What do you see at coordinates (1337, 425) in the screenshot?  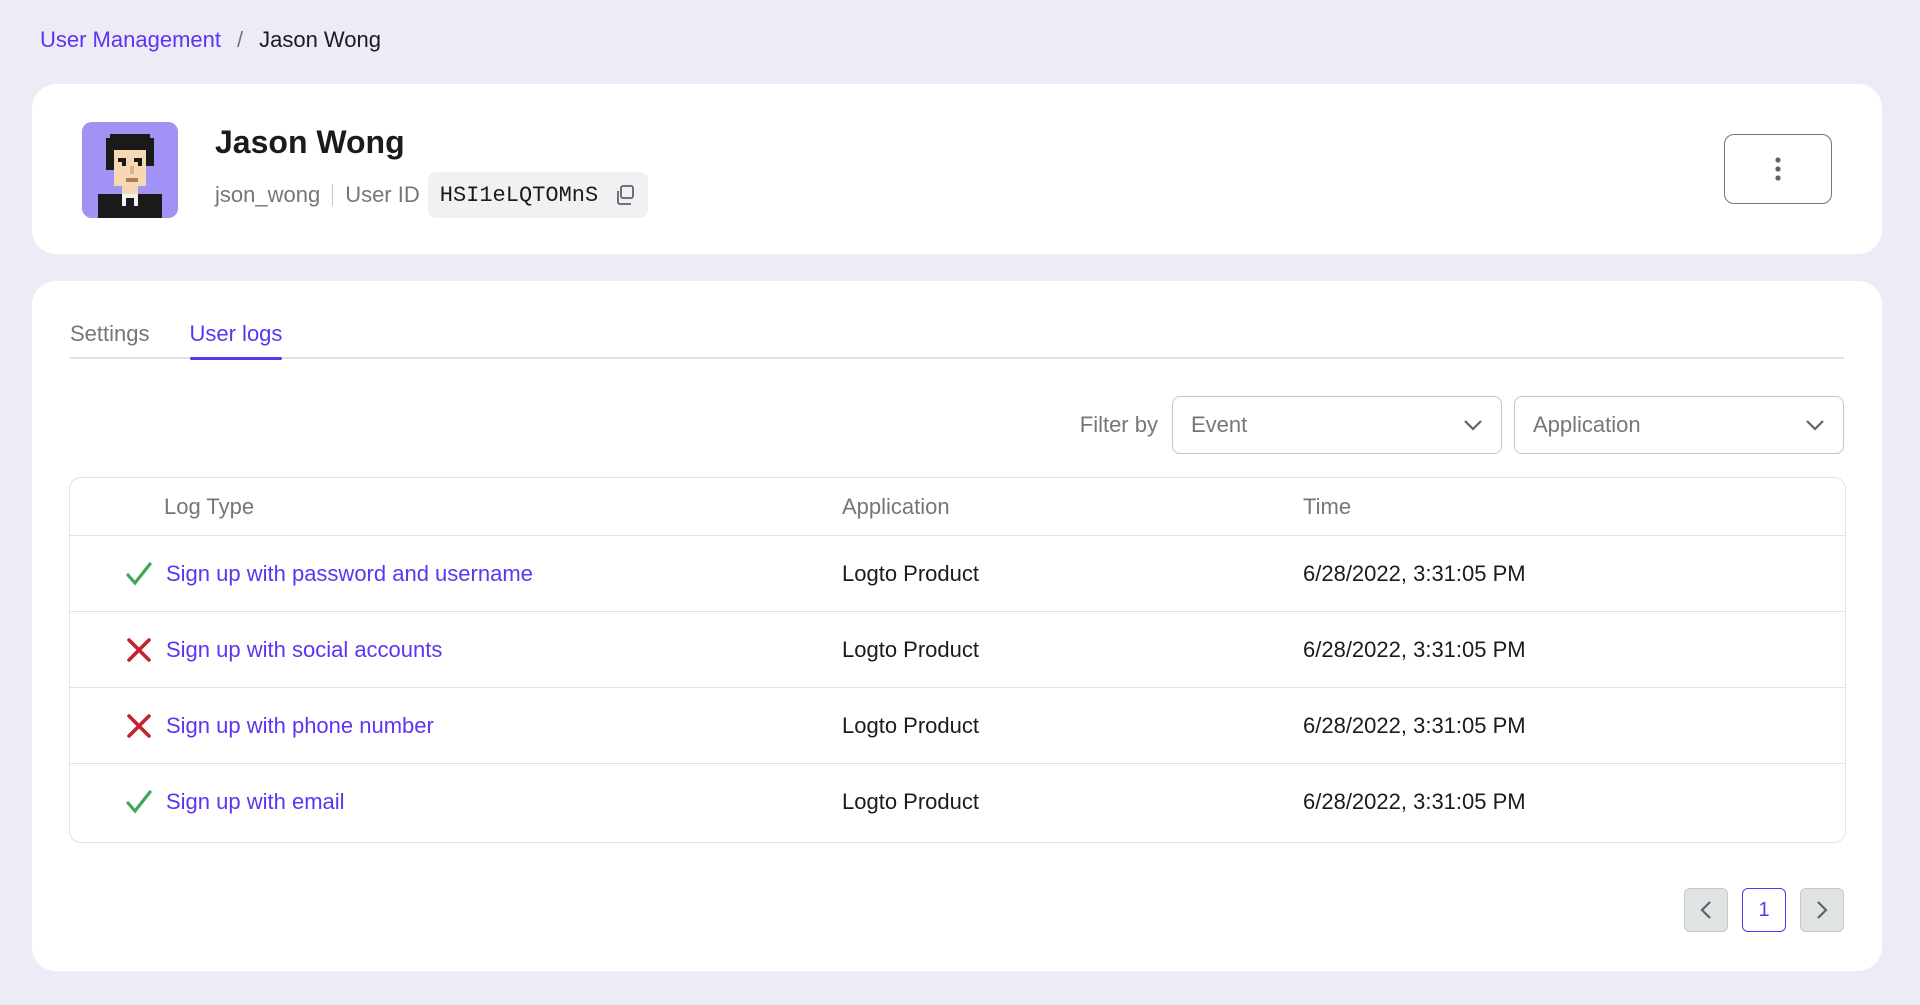 I see `event-filter-select: Event` at bounding box center [1337, 425].